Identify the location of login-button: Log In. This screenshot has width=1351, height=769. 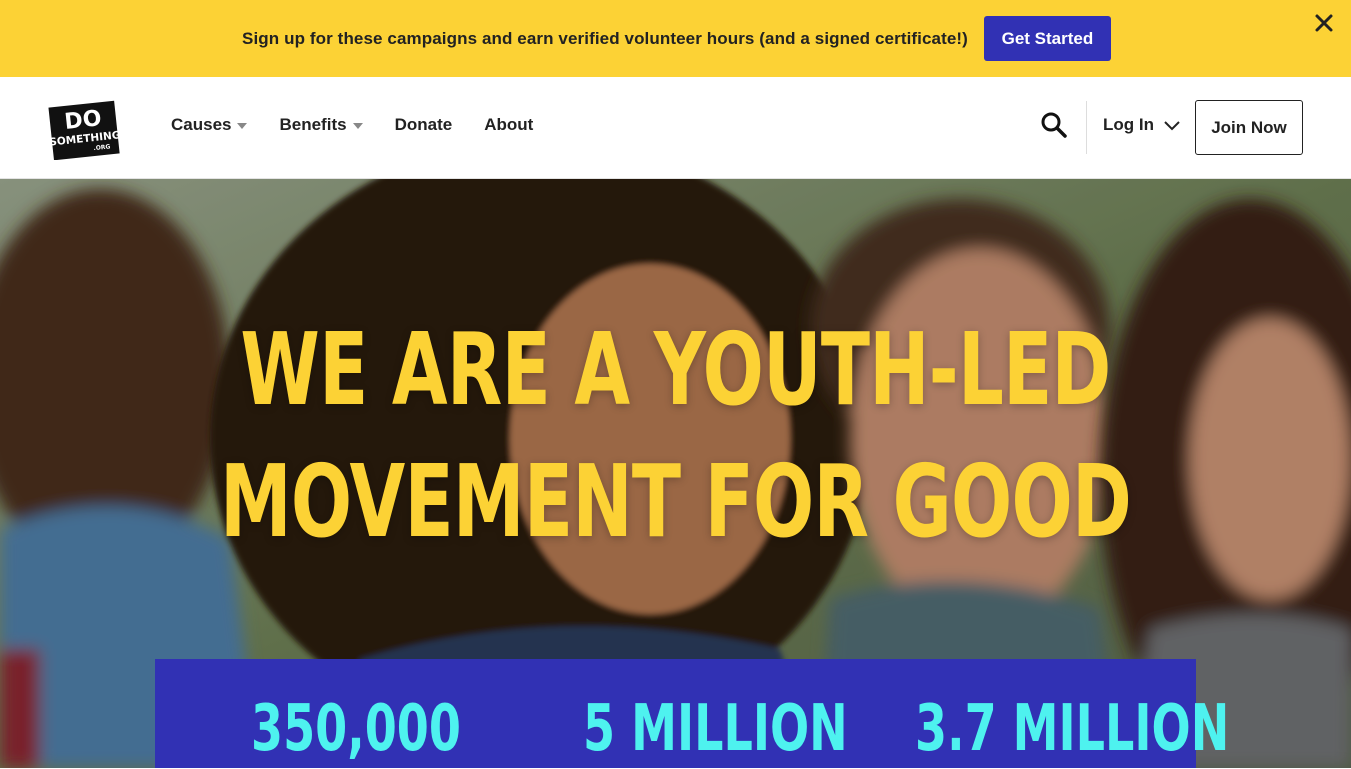
(1142, 125).